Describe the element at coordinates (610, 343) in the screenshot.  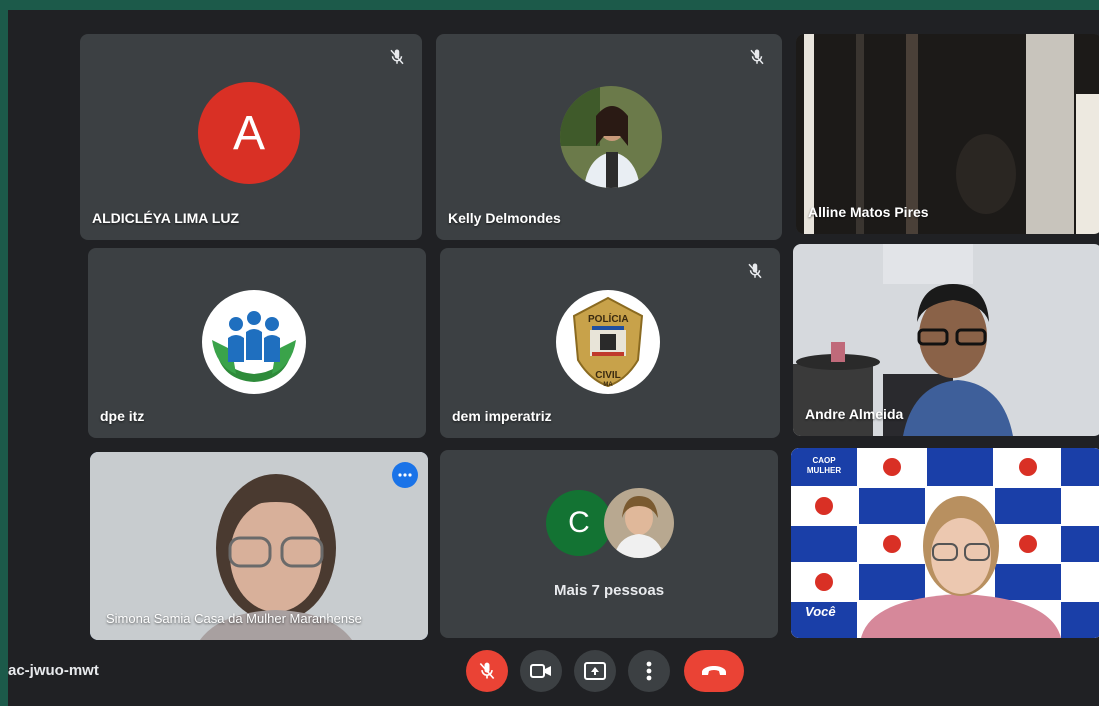
I see `participant-tile-dem: POLÍCIA CIVIL MA dem imperatriz` at that location.